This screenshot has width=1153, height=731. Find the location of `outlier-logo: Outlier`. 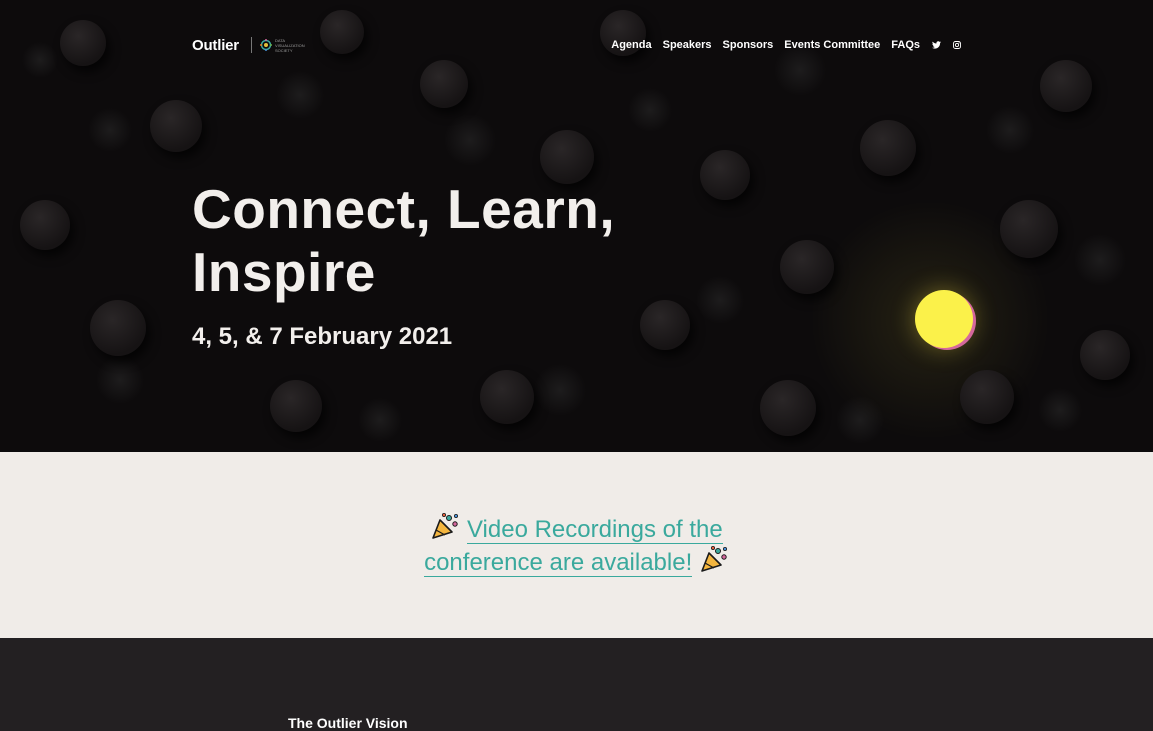

outlier-logo: Outlier is located at coordinates (215, 45).